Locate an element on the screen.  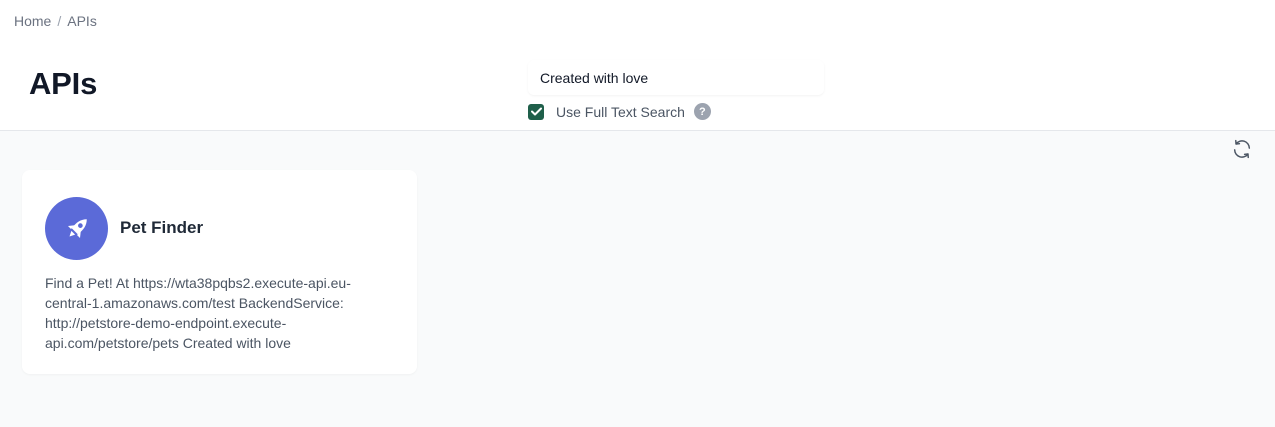
breadcrumb-current: APIs is located at coordinates (82, 21).